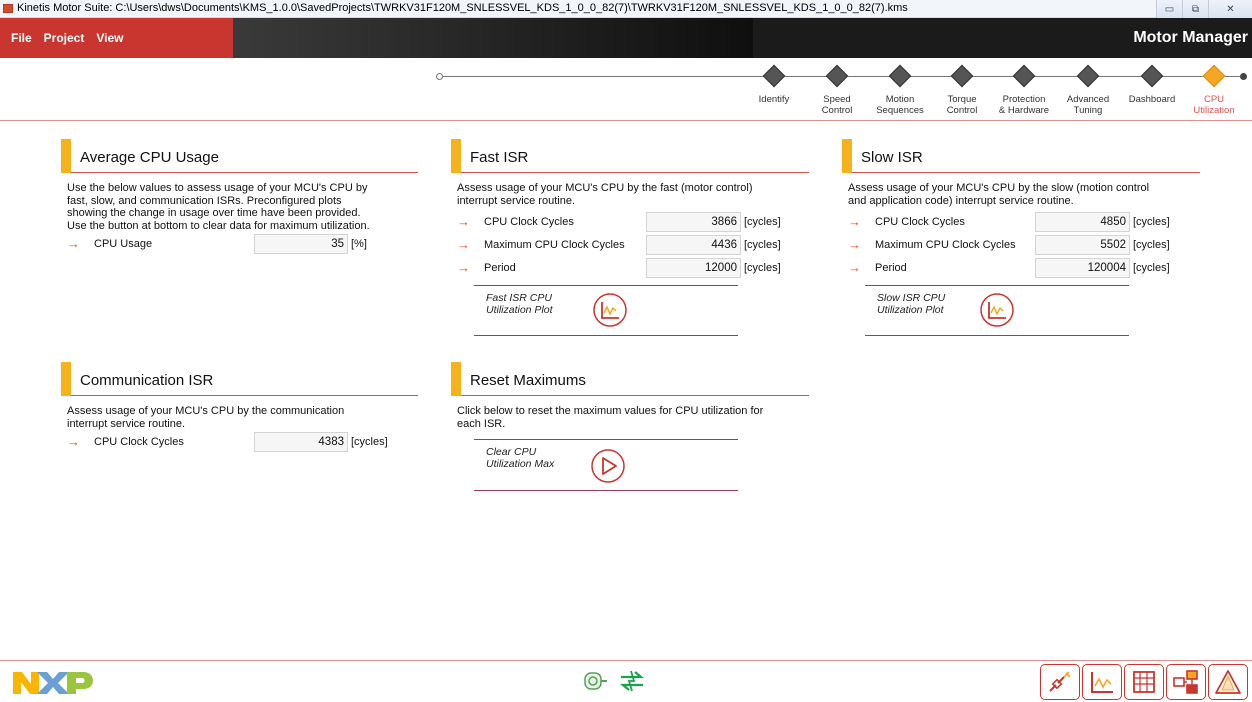 This screenshot has width=1252, height=702. What do you see at coordinates (147, 380) in the screenshot?
I see `panel-title: Communication ISR` at bounding box center [147, 380].